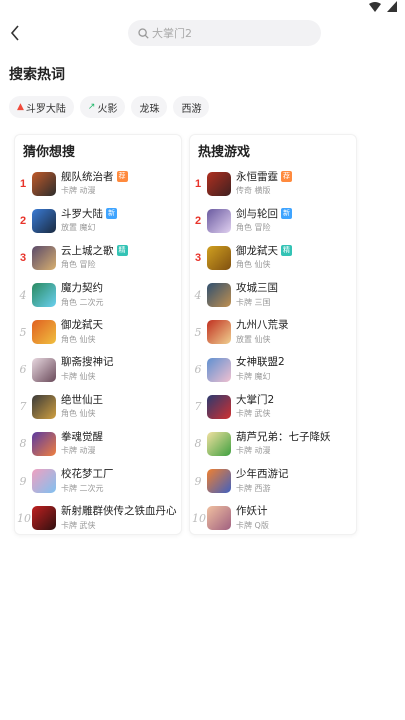 The width and height of the screenshot is (405, 720). Describe the element at coordinates (98, 443) in the screenshot. I see `game-row: 8 拳魂觉醒卡牌 动漫` at that location.